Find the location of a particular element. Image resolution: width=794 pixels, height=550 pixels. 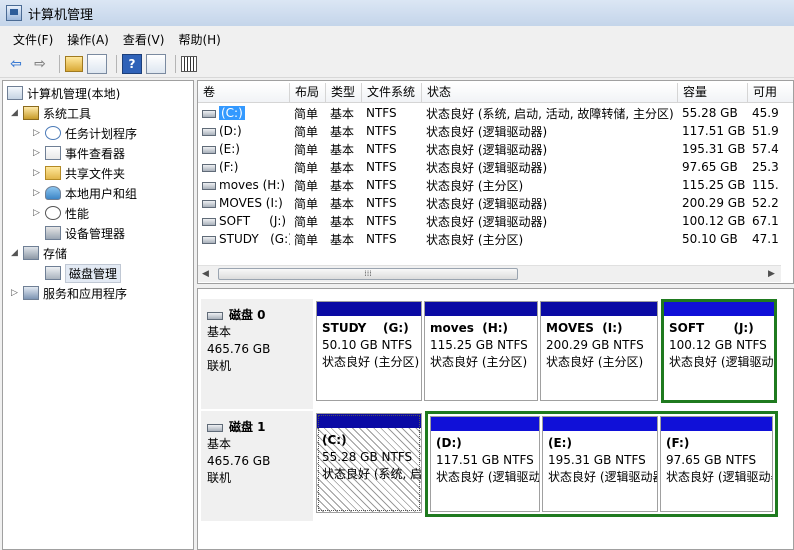

tree-item-shared-folders: ▷ 共享文件夹 is located at coordinates (79, 173).